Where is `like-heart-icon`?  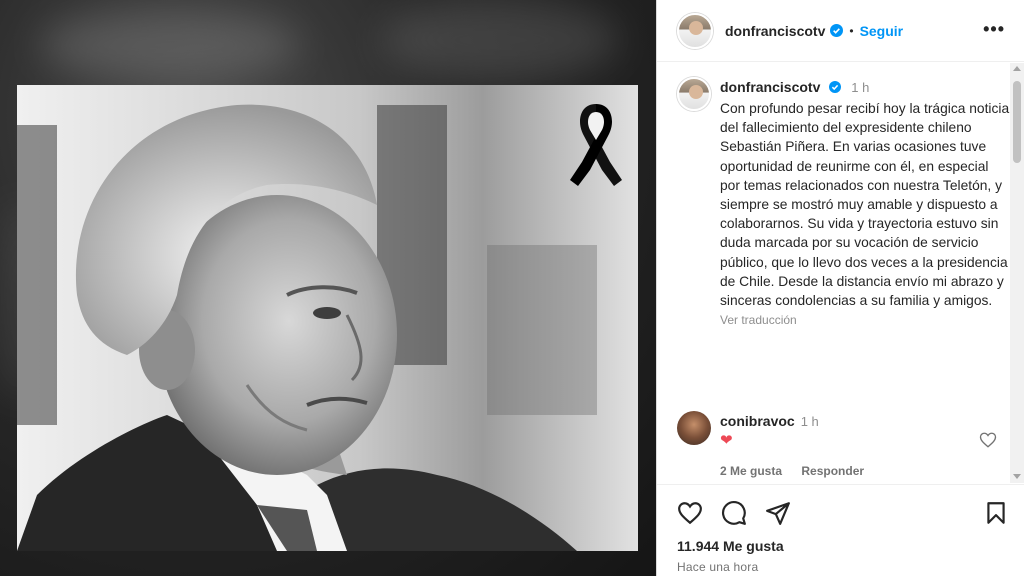
like-heart-icon is located at coordinates (690, 513).